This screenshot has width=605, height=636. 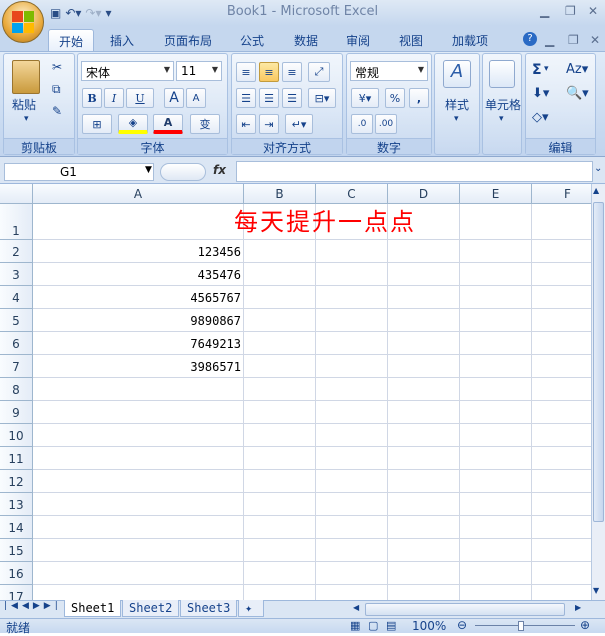 I want to click on name-box-dropdown-icon: ▼, so click(x=148, y=170).